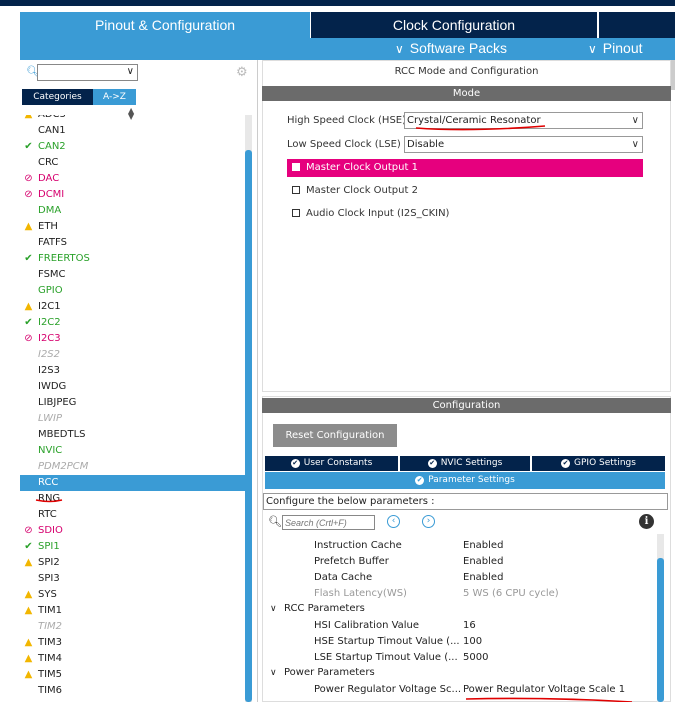 The image size is (675, 702). Describe the element at coordinates (549, 699) in the screenshot. I see `power-scale-underline` at that location.